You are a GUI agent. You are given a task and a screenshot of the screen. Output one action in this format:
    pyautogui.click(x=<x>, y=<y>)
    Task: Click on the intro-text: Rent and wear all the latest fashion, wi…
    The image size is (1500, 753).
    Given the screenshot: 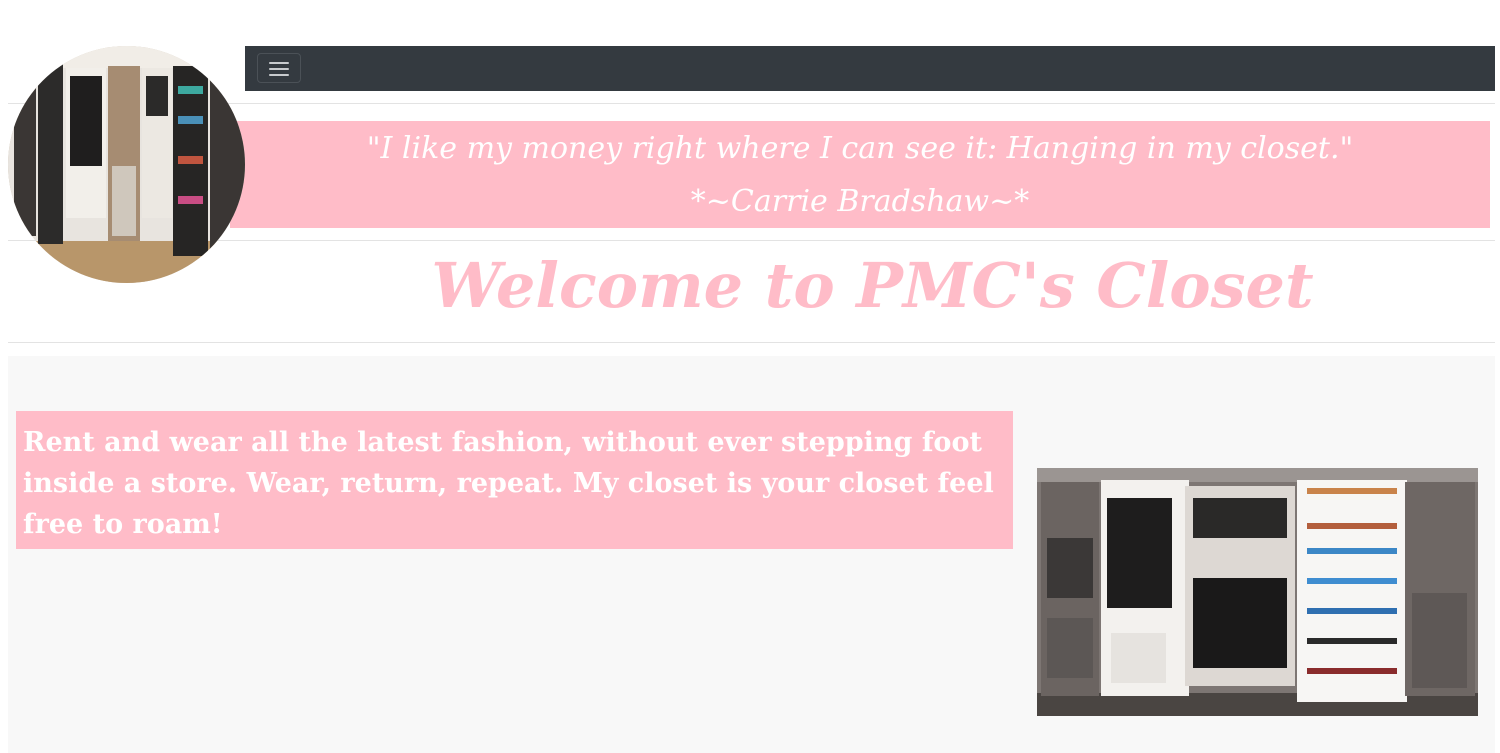 What is the action you would take?
    pyautogui.click(x=514, y=480)
    